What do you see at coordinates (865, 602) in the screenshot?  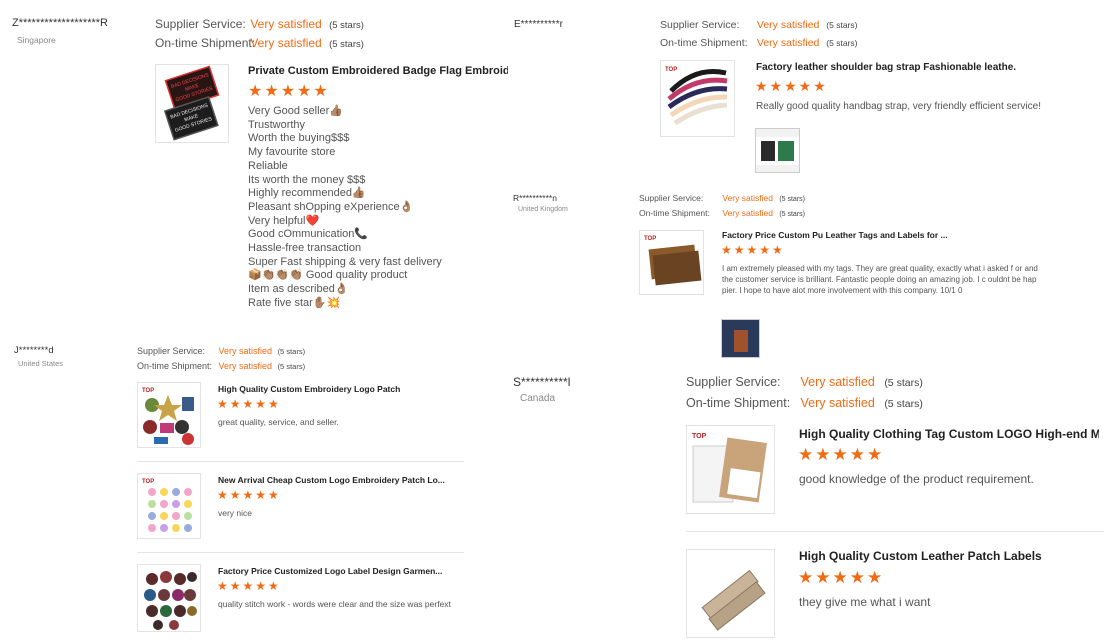 I see `review-comment: they give me what i want` at bounding box center [865, 602].